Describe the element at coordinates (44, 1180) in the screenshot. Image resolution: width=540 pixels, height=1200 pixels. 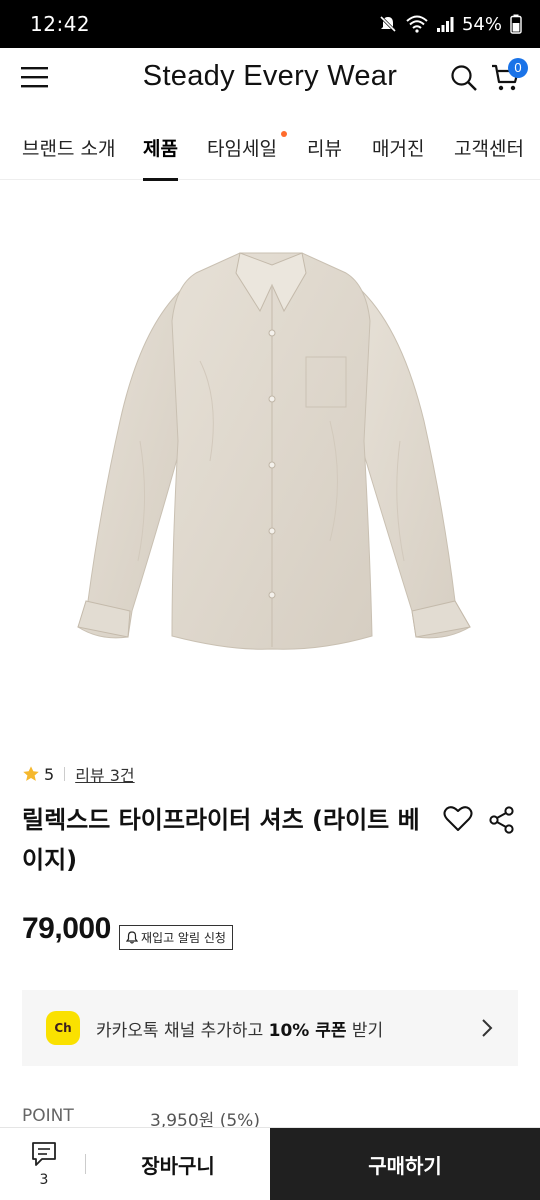
I see `chat-count: 3` at that location.